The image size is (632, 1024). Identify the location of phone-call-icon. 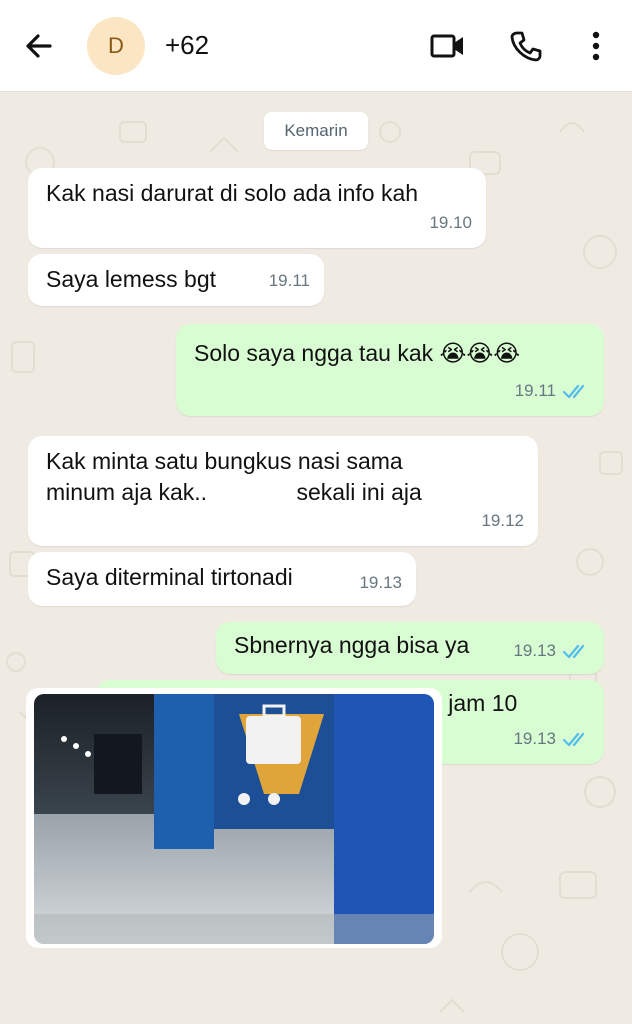
(526, 46).